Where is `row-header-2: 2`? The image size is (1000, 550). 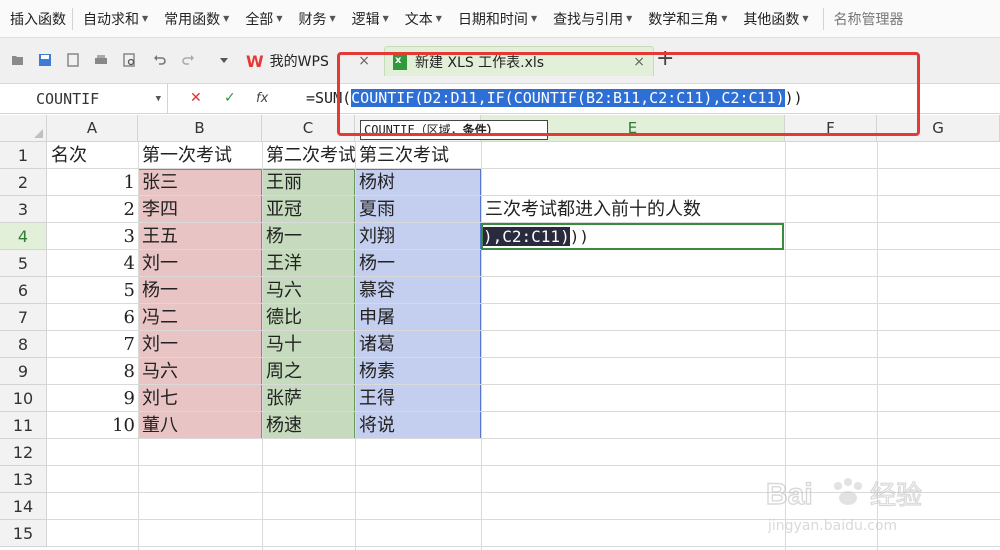 row-header-2: 2 is located at coordinates (23, 182).